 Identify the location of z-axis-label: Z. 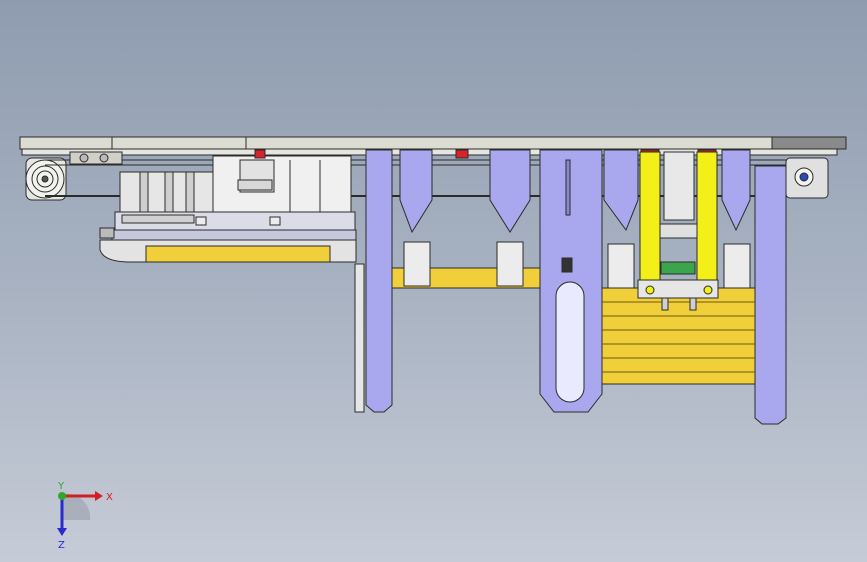
(61, 545).